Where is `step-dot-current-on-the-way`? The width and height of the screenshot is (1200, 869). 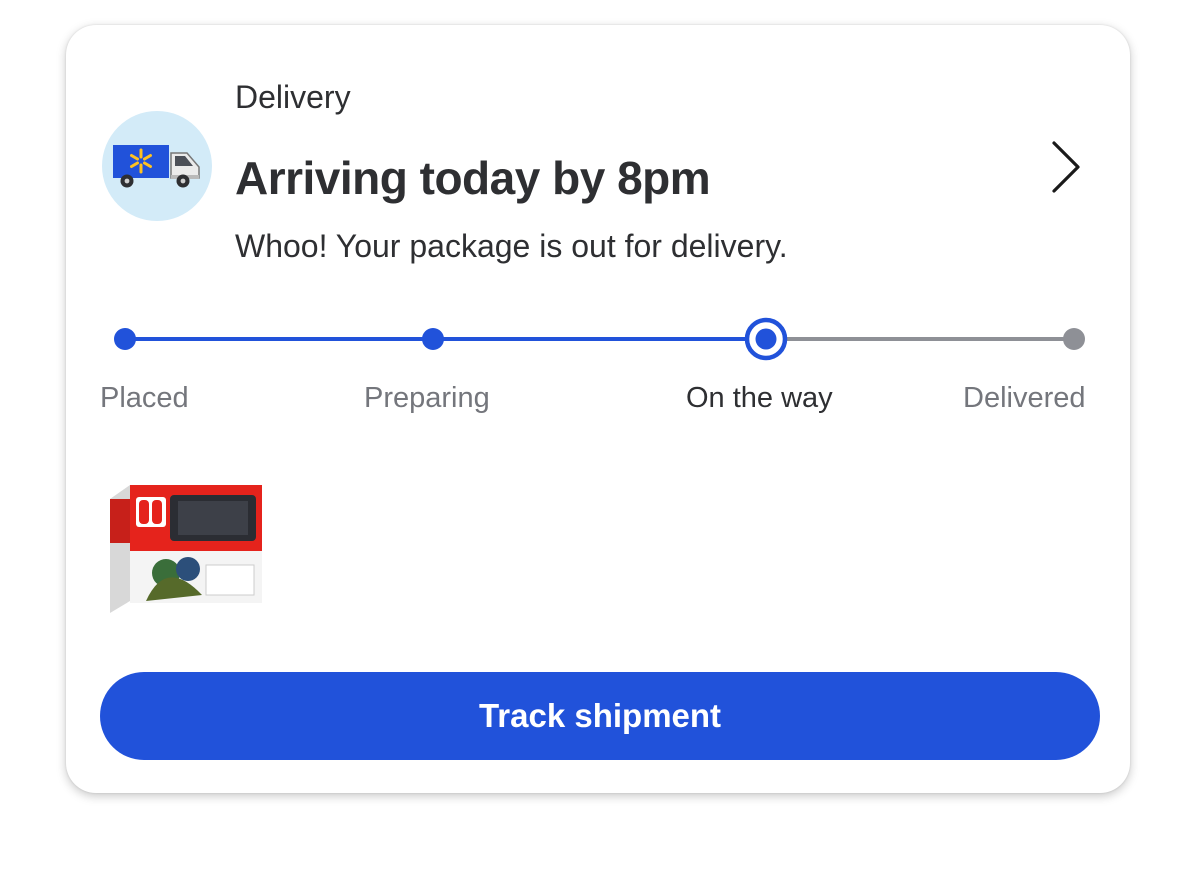 step-dot-current-on-the-way is located at coordinates (766, 339).